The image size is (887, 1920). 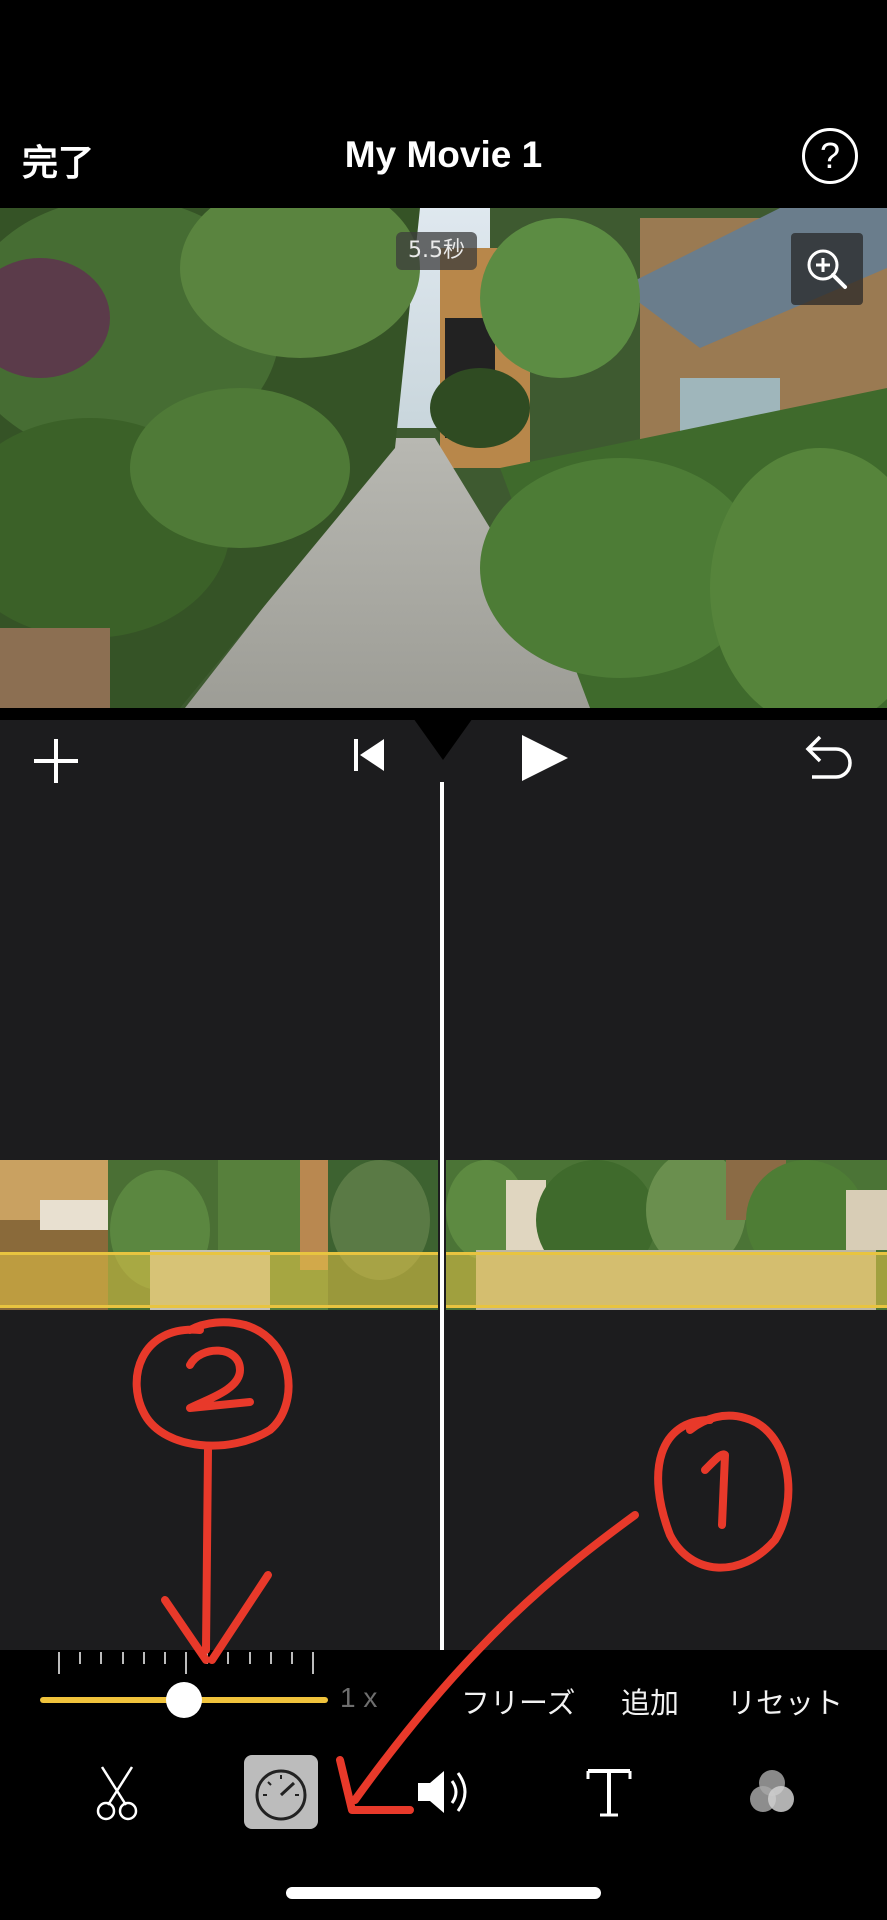 I want to click on titles-tool-button, so click(x=609, y=1792).